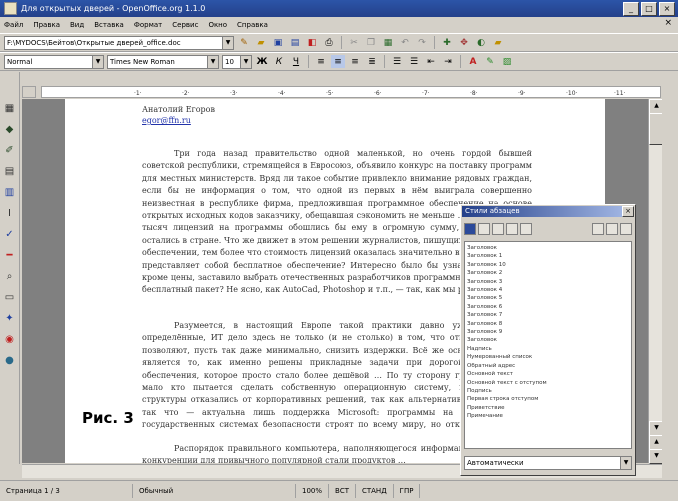  What do you see at coordinates (481, 42) in the screenshot?
I see `gallery-icon: ◐` at bounding box center [481, 42].